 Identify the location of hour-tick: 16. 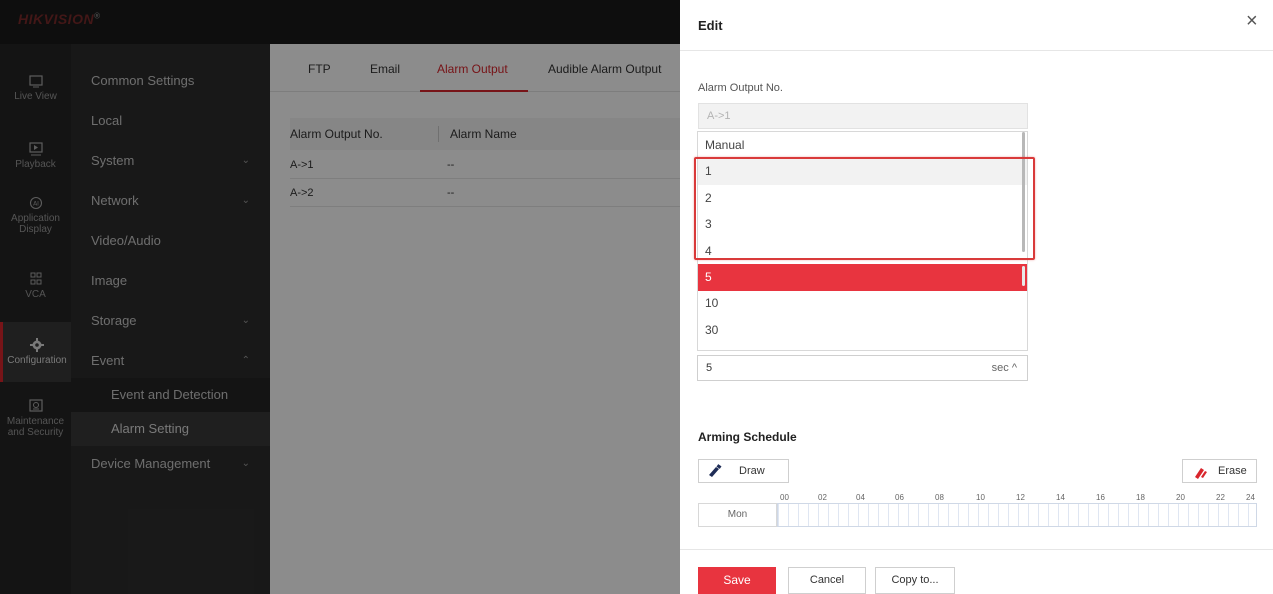
(1100, 497).